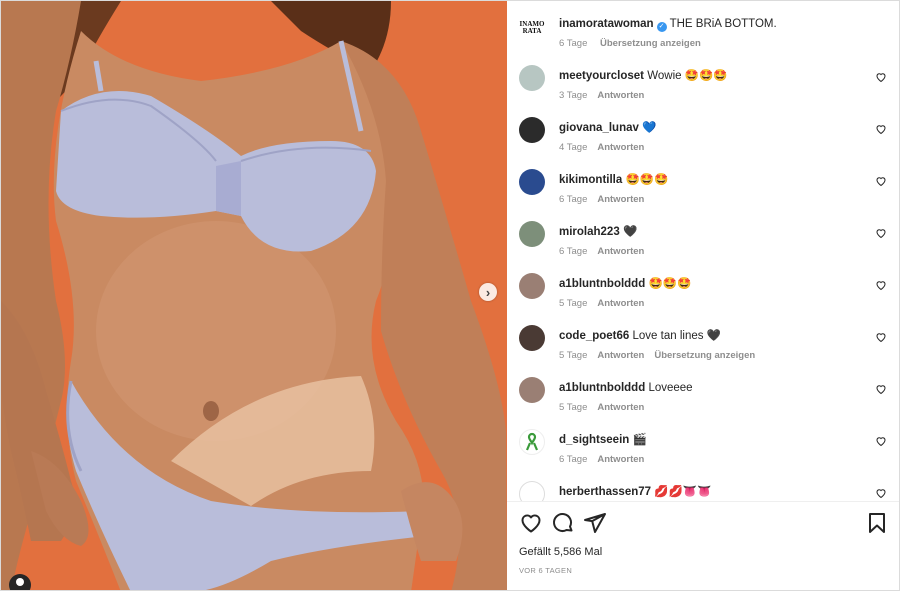 Image resolution: width=900 pixels, height=591 pixels. Describe the element at coordinates (601, 76) in the screenshot. I see `comment-username: meetyourcloset` at that location.